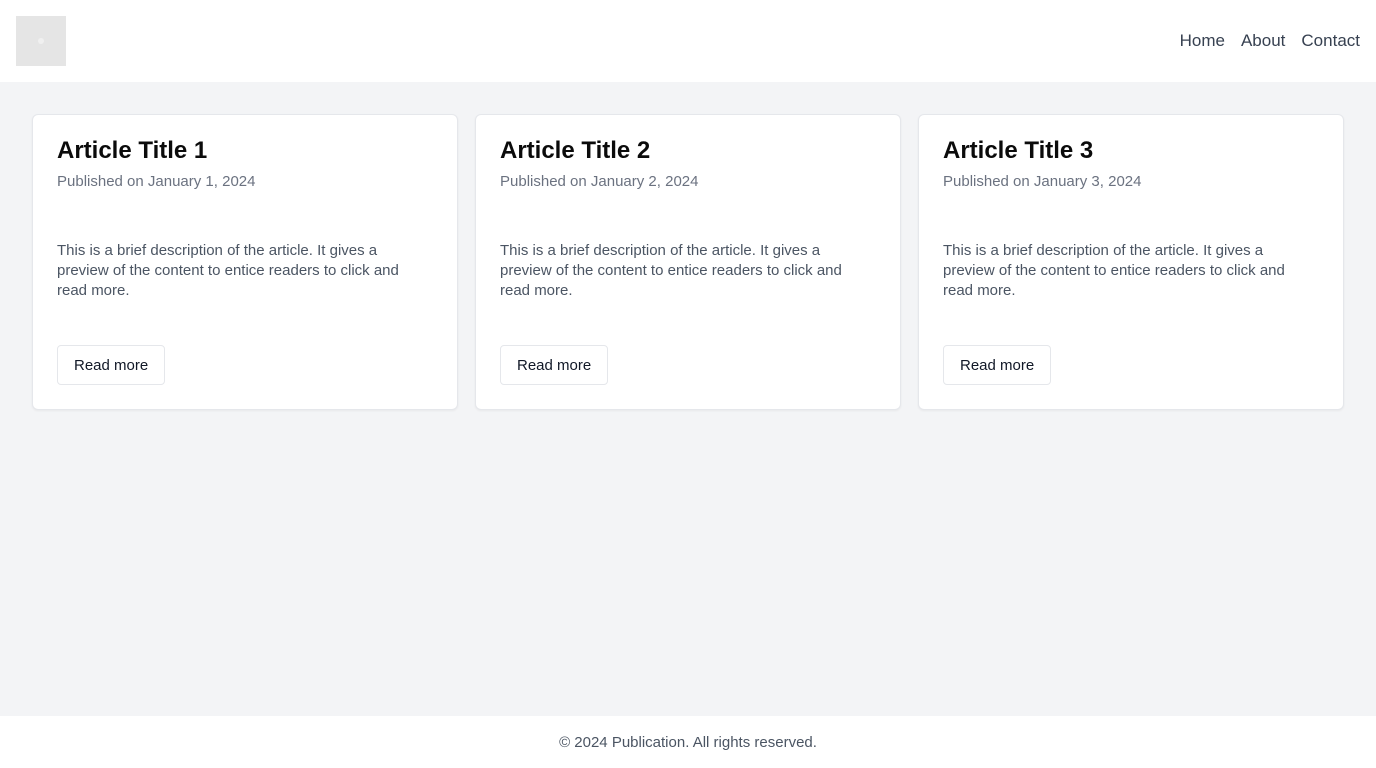 The height and width of the screenshot is (768, 1376). What do you see at coordinates (688, 41) in the screenshot?
I see `site-header: Home About Contact` at bounding box center [688, 41].